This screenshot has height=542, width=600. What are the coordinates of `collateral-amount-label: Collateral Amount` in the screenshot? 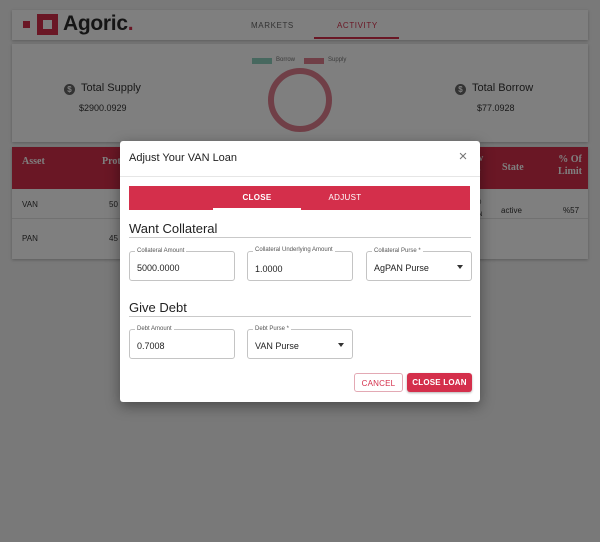 It's located at (161, 251).